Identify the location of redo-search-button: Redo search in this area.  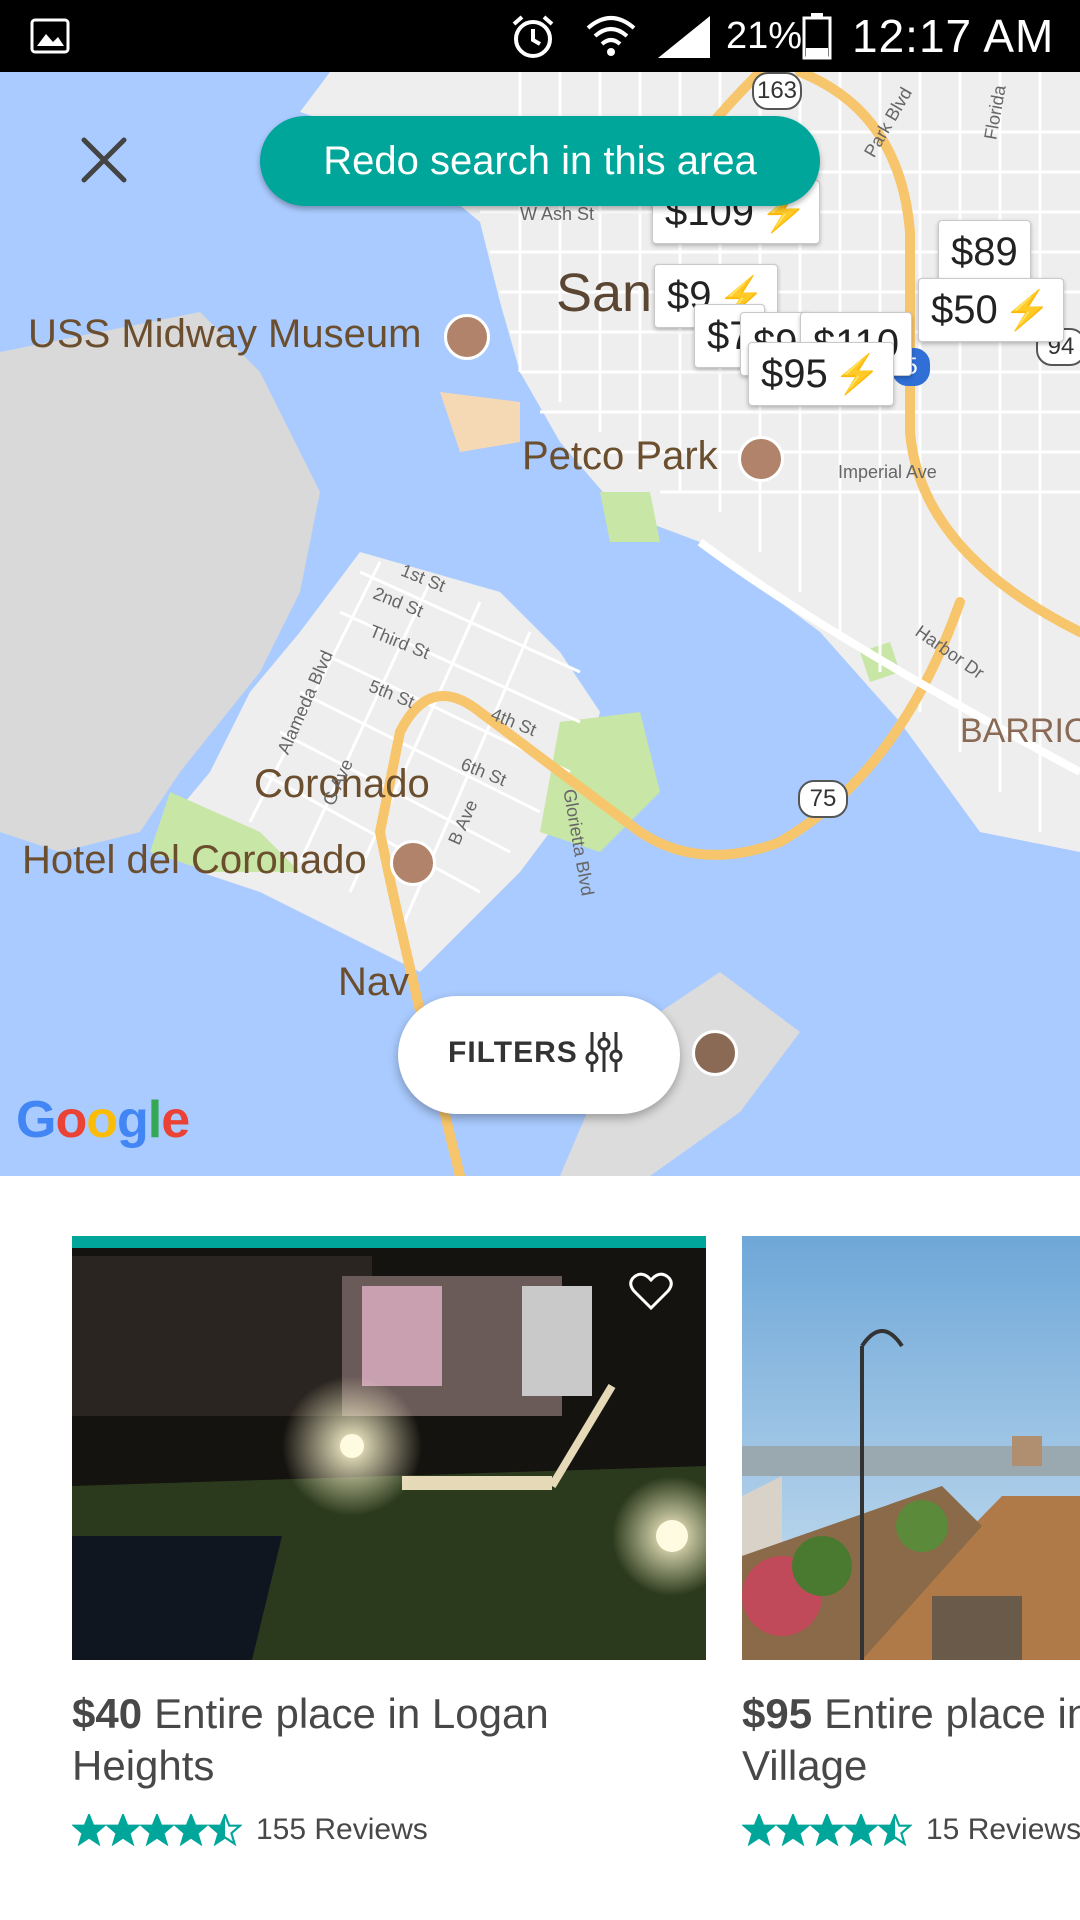
(540, 161).